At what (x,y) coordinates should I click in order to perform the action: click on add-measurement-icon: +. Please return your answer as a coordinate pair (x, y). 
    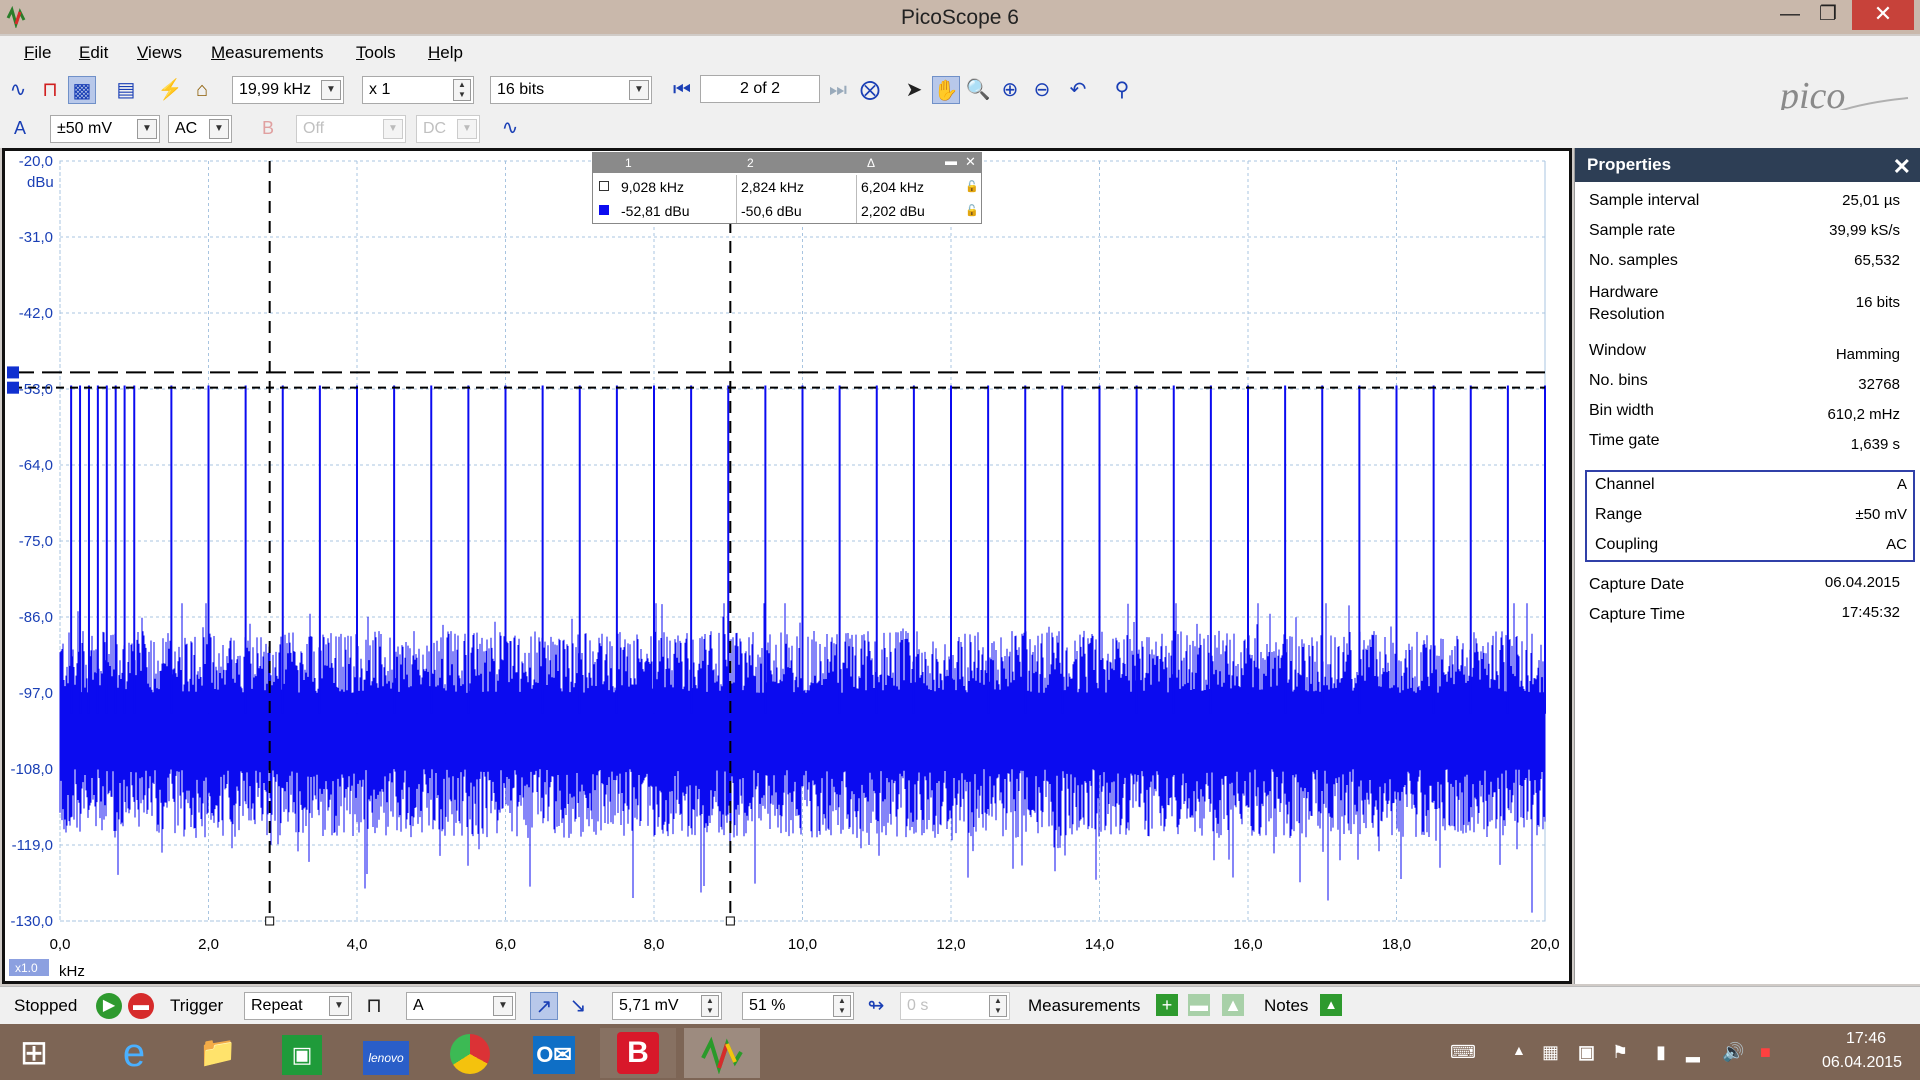
    Looking at the image, I should click on (1167, 1005).